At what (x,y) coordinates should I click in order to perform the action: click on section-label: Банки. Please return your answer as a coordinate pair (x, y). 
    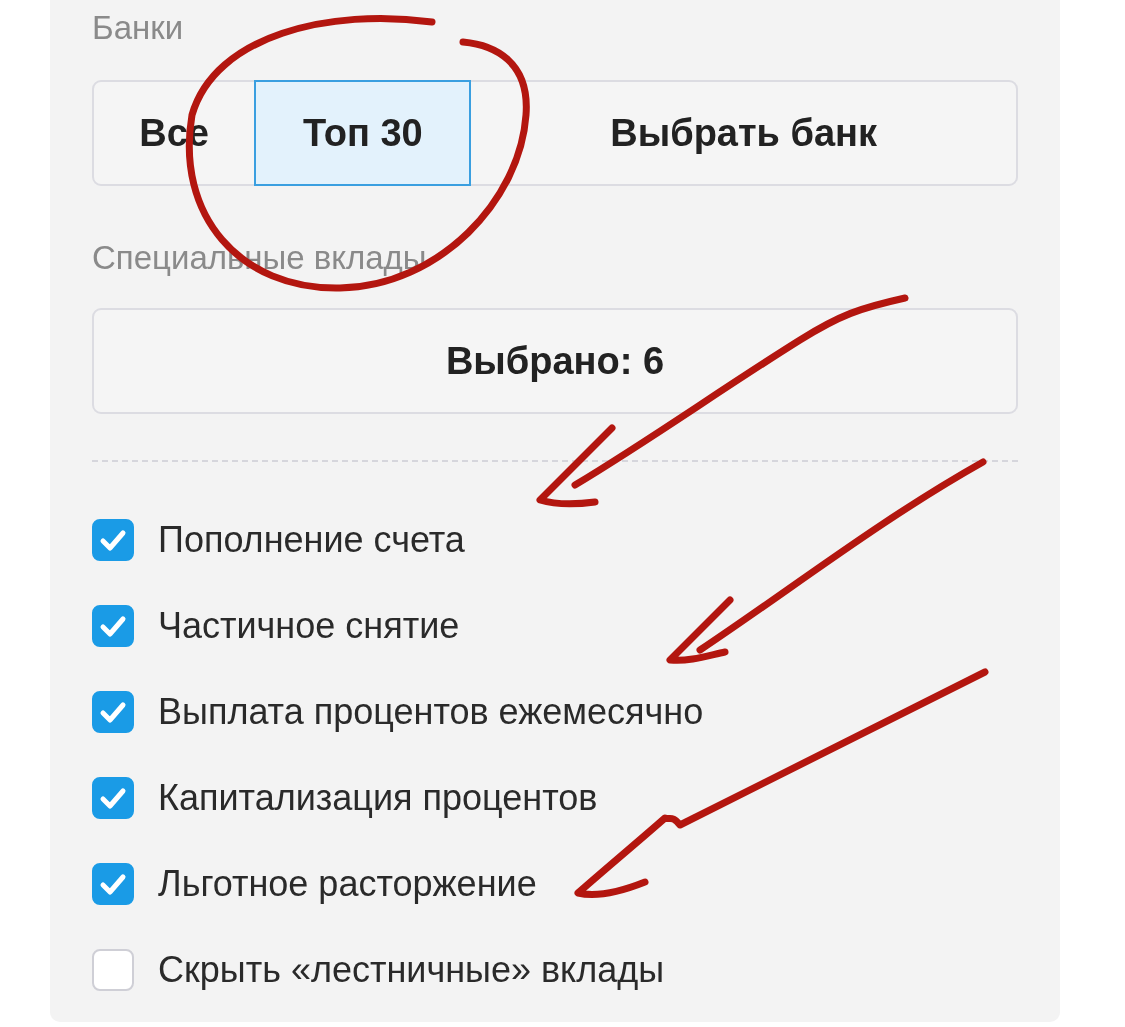
    Looking at the image, I should click on (138, 28).